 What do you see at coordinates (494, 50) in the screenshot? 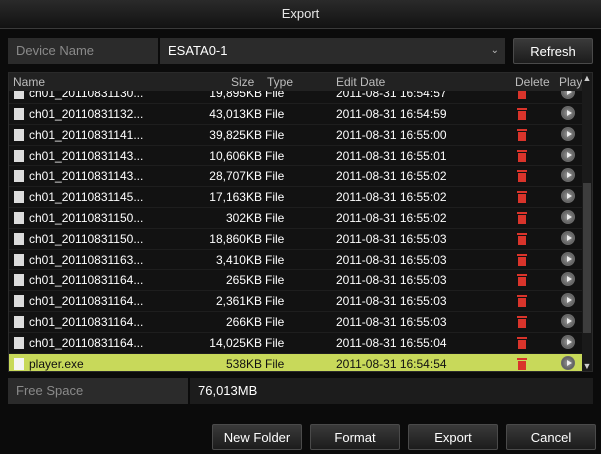
I see `chevron-down-icon: ⌄` at bounding box center [494, 50].